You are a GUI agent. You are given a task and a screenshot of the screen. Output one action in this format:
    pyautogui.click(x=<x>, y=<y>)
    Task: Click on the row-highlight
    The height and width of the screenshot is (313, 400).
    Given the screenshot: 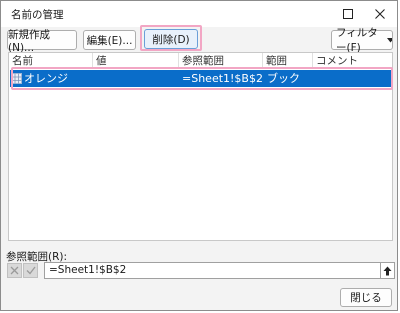 What is the action you would take?
    pyautogui.click(x=202, y=78)
    